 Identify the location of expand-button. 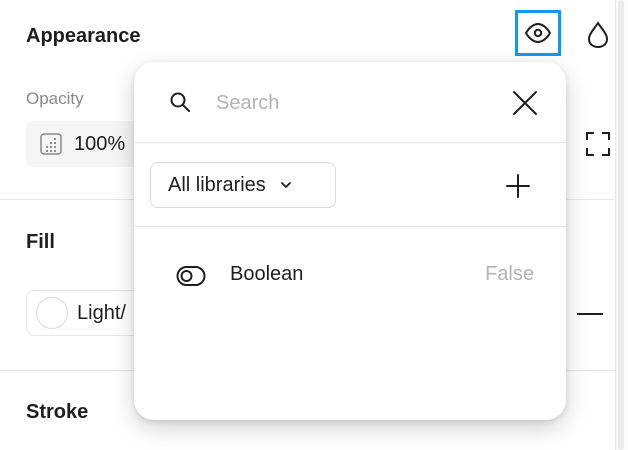
(598, 144).